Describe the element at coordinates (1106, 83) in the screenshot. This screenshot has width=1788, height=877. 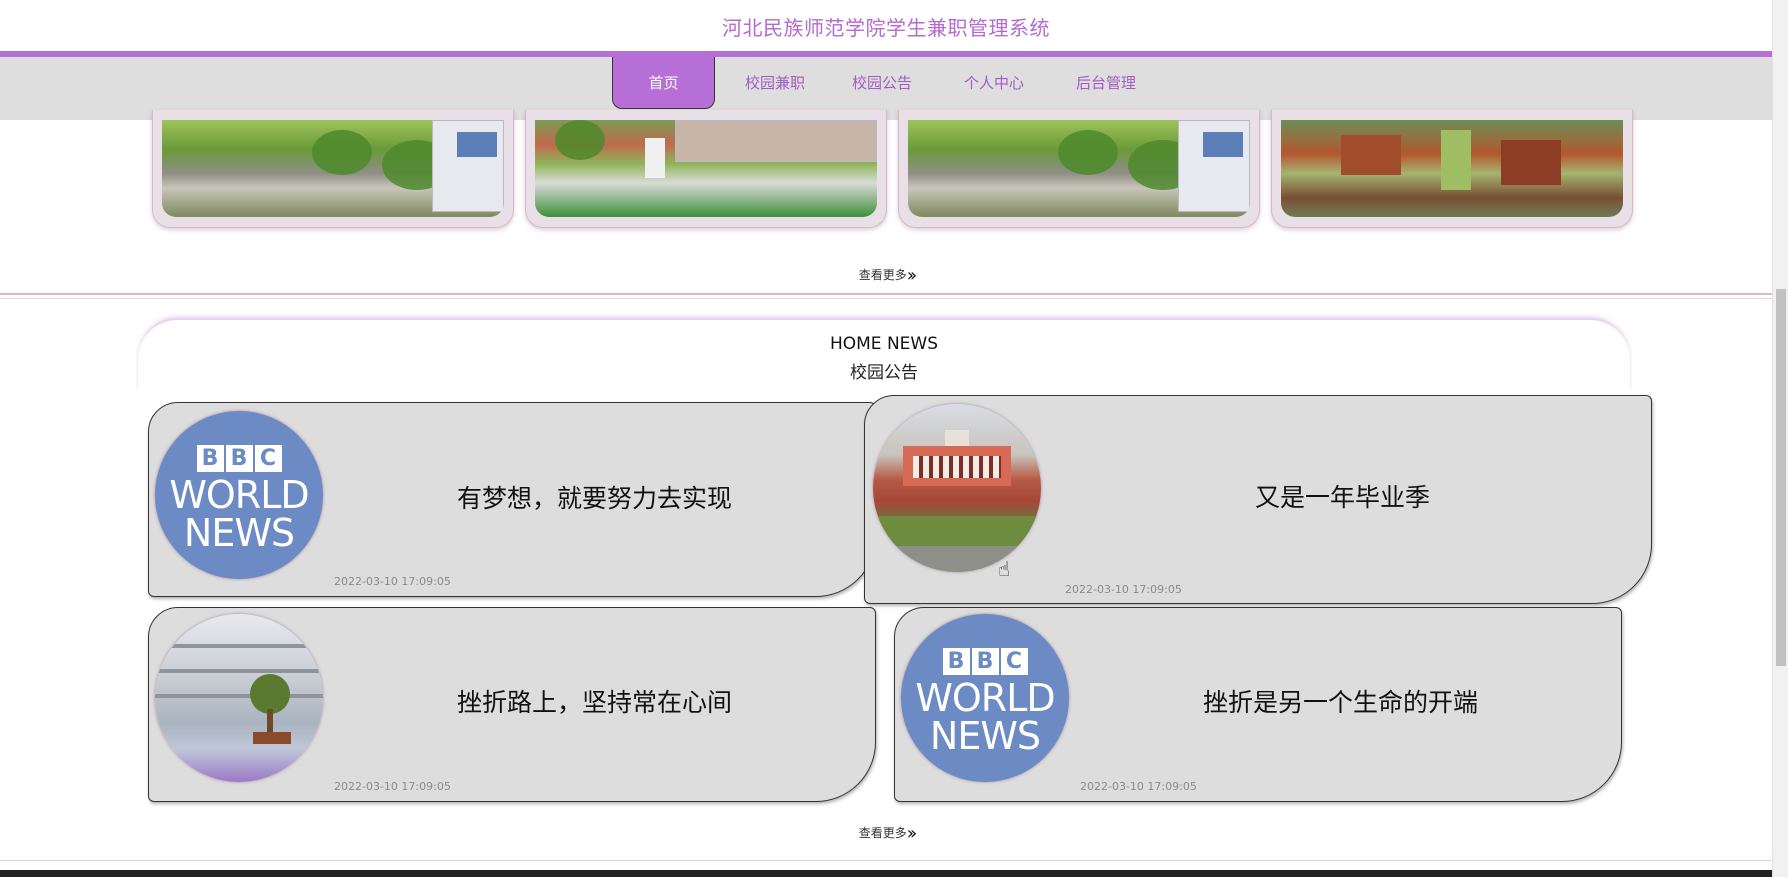
I see `nav-item-admin: 后台管理` at that location.